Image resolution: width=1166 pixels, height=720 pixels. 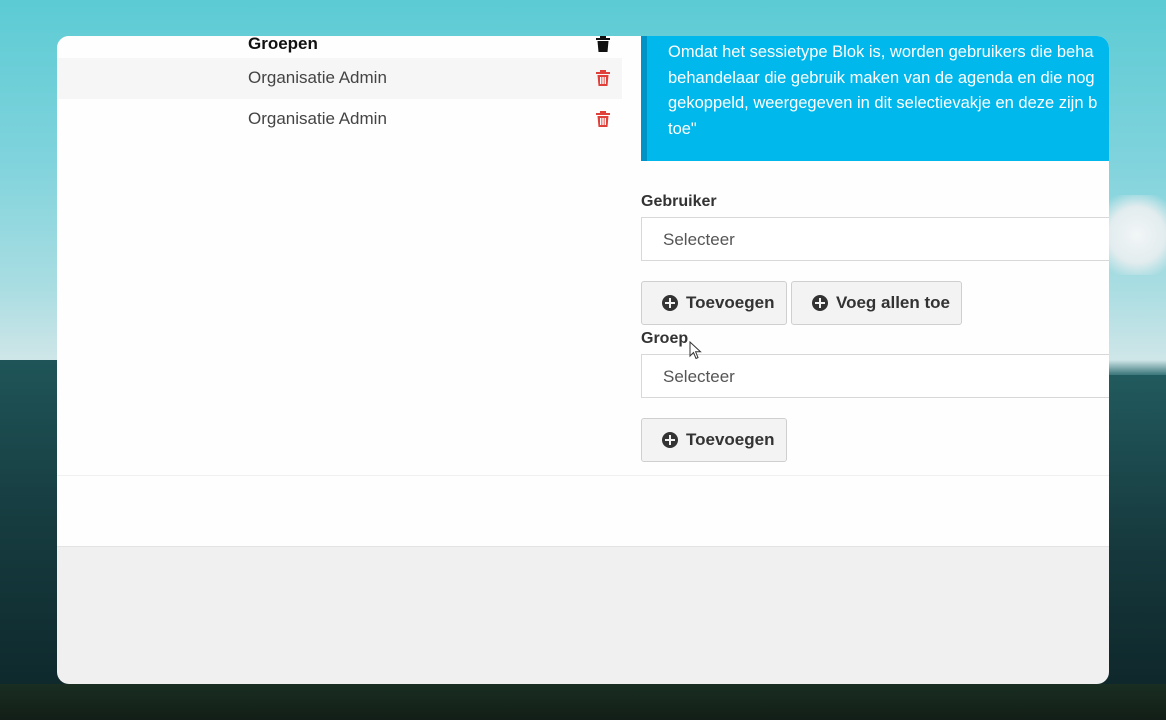 I want to click on mouse-cursor-icon, so click(x=695, y=350).